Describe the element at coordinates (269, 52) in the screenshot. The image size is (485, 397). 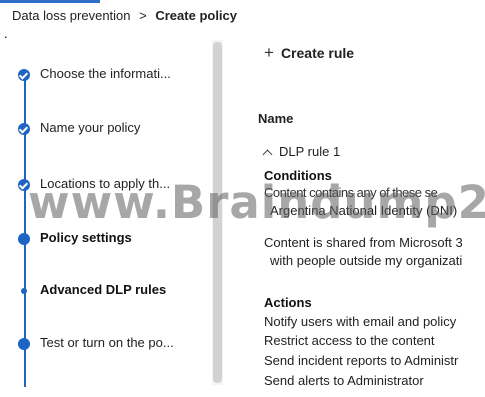
I see `plus-icon: +` at that location.